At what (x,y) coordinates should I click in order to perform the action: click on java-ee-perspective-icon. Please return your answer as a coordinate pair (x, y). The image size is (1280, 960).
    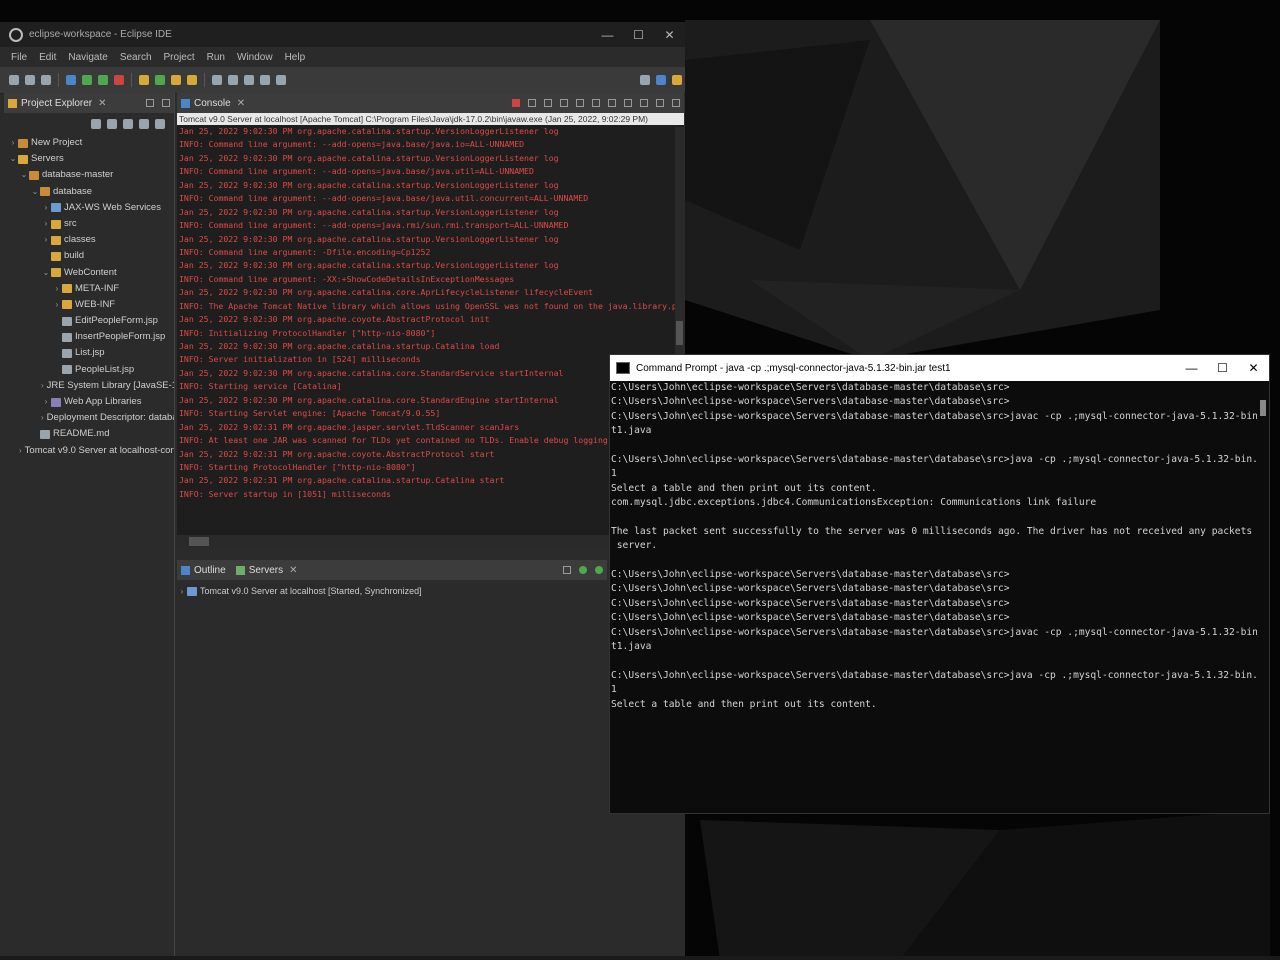
    Looking at the image, I should click on (677, 80).